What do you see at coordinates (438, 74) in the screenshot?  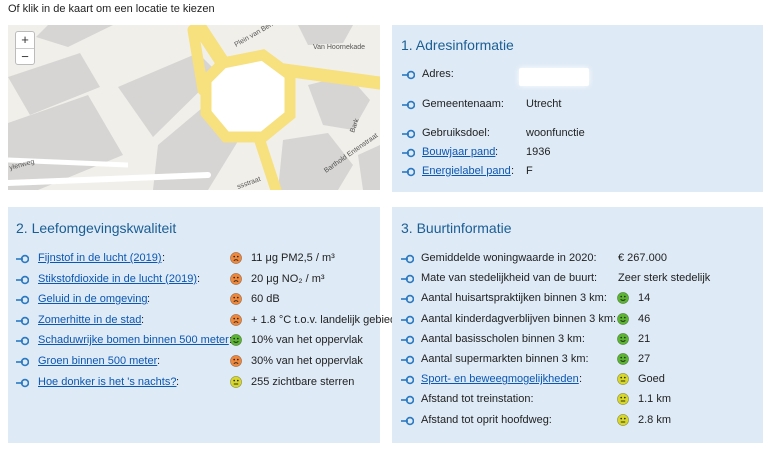 I see `row-label: Adres:` at bounding box center [438, 74].